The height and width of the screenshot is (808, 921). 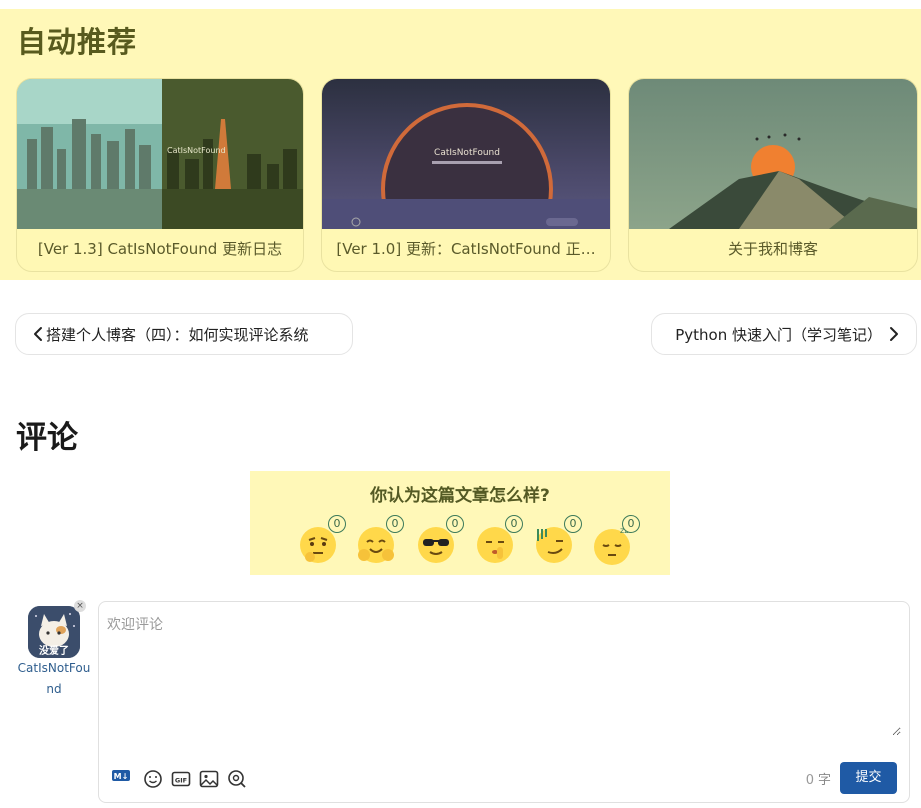 What do you see at coordinates (54, 679) in the screenshot?
I see `user-name: CatIsNotFound` at bounding box center [54, 679].